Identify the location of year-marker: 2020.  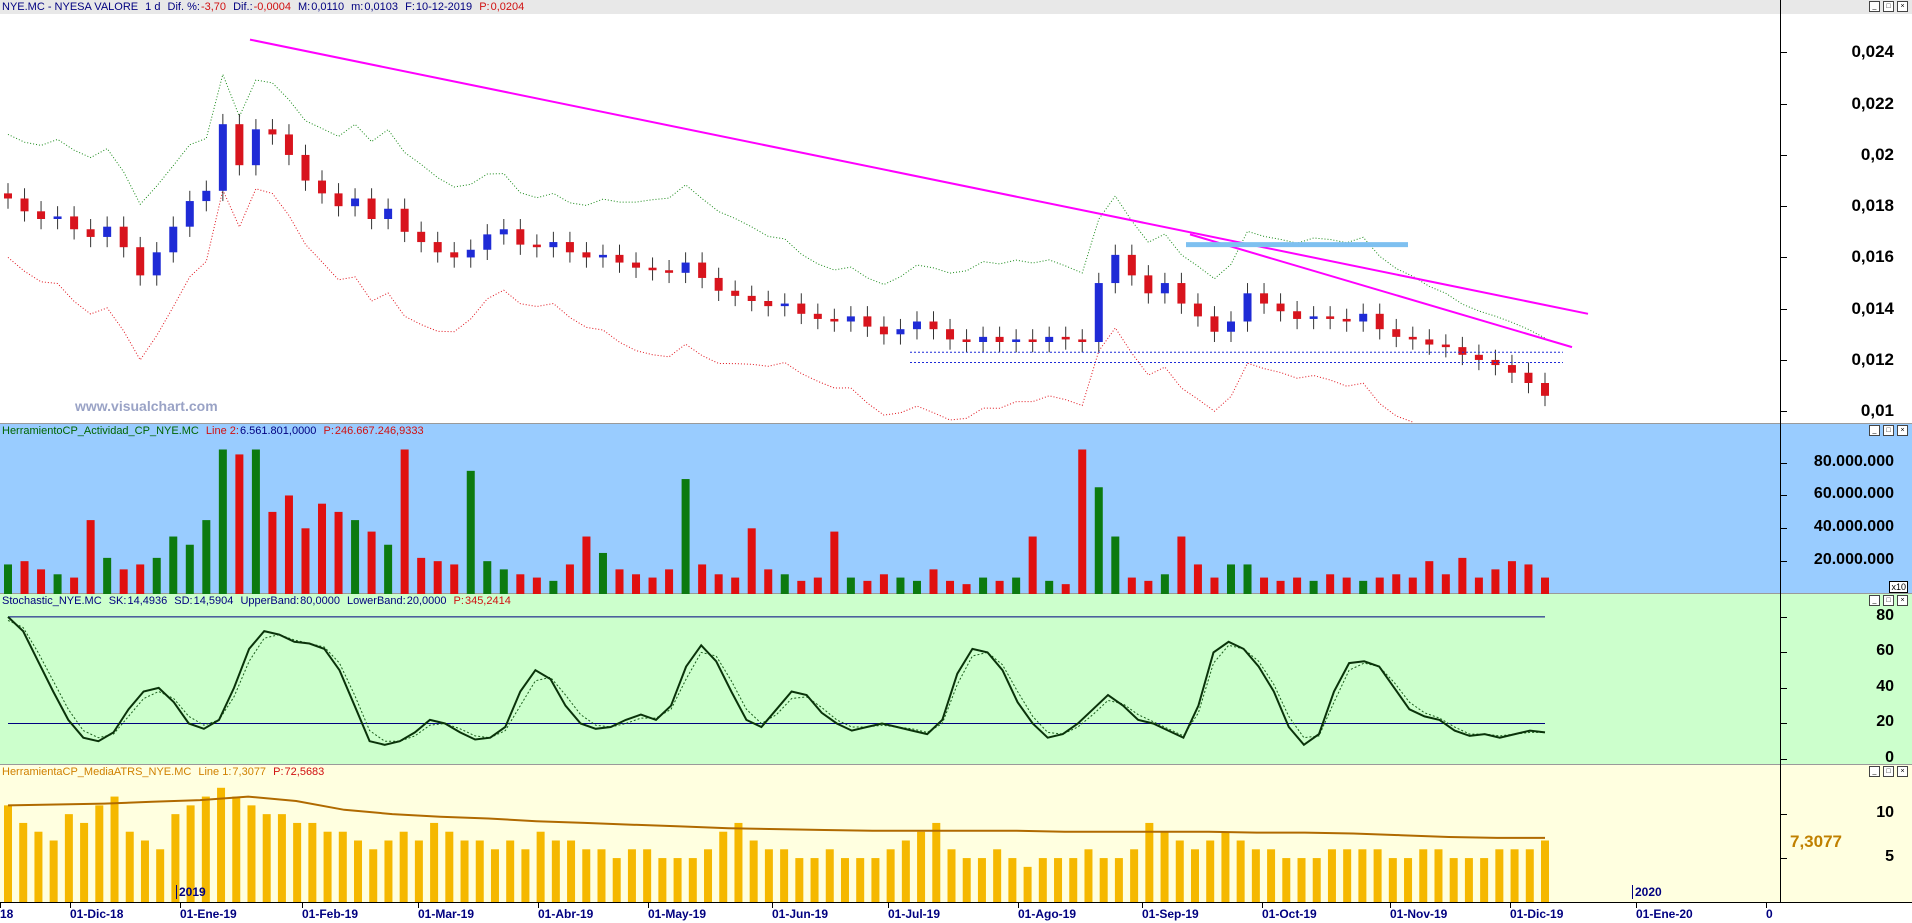
(1647, 892).